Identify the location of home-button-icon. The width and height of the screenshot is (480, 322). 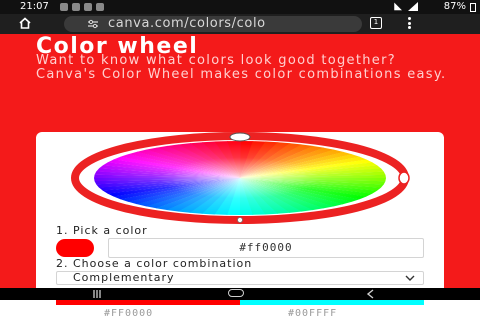
(236, 293).